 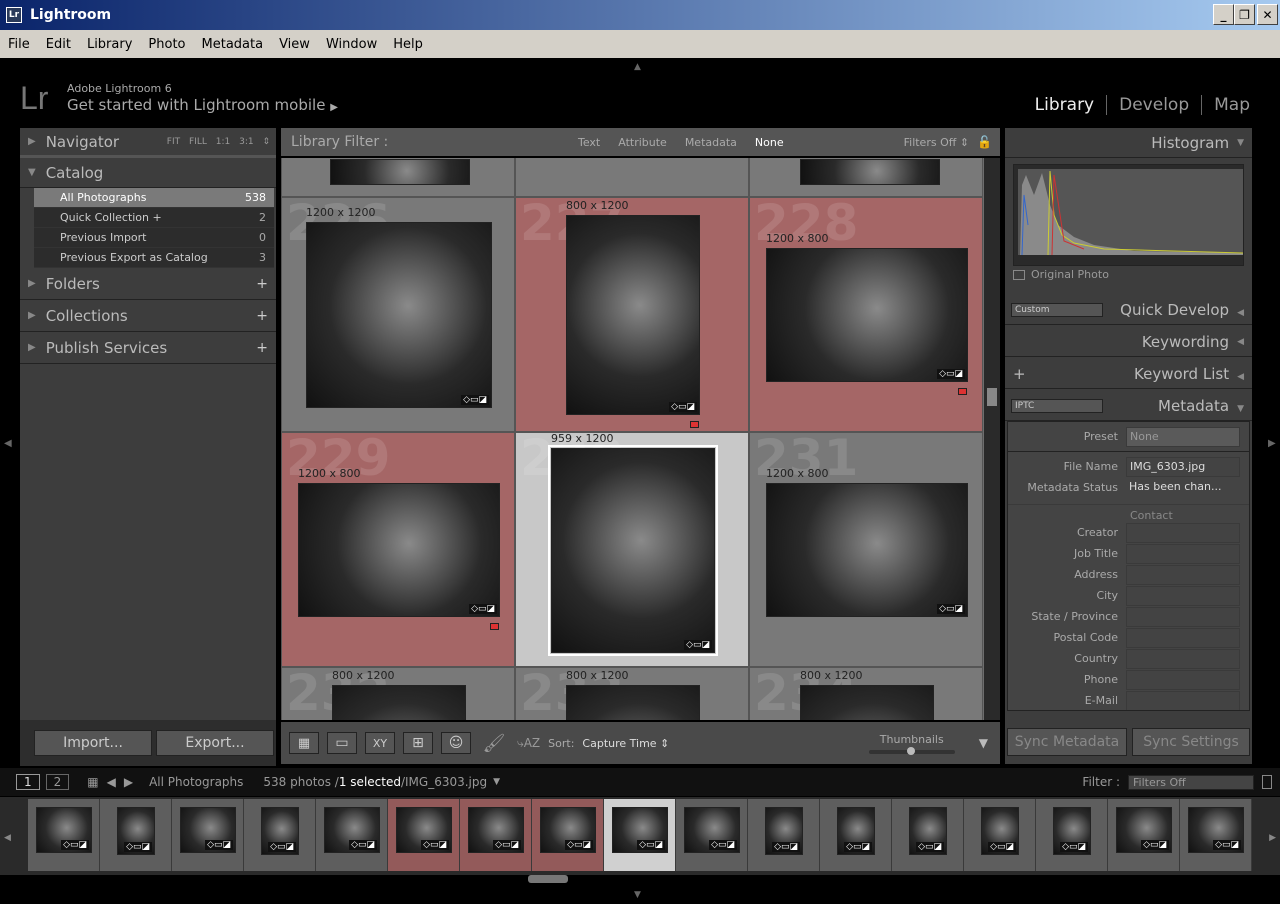 I want to click on collapse-bottom-icon: ▼, so click(x=637, y=895).